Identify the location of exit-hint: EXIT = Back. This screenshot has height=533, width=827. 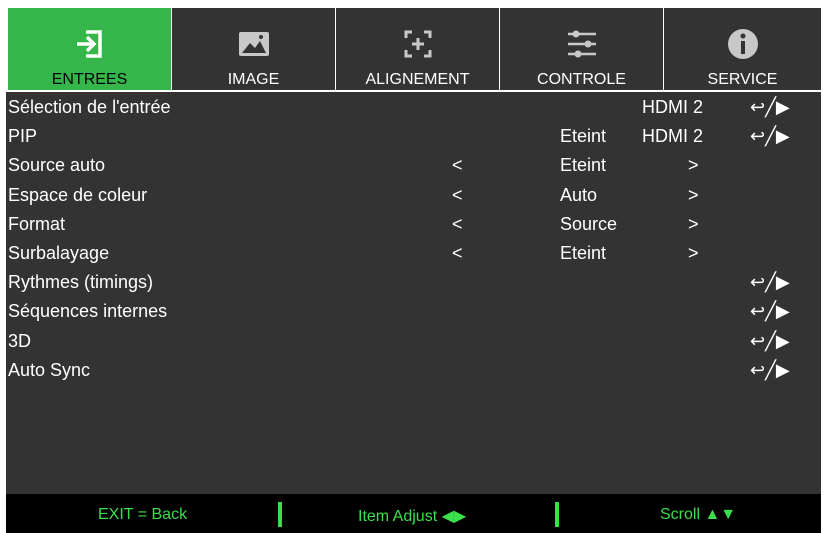
(143, 514).